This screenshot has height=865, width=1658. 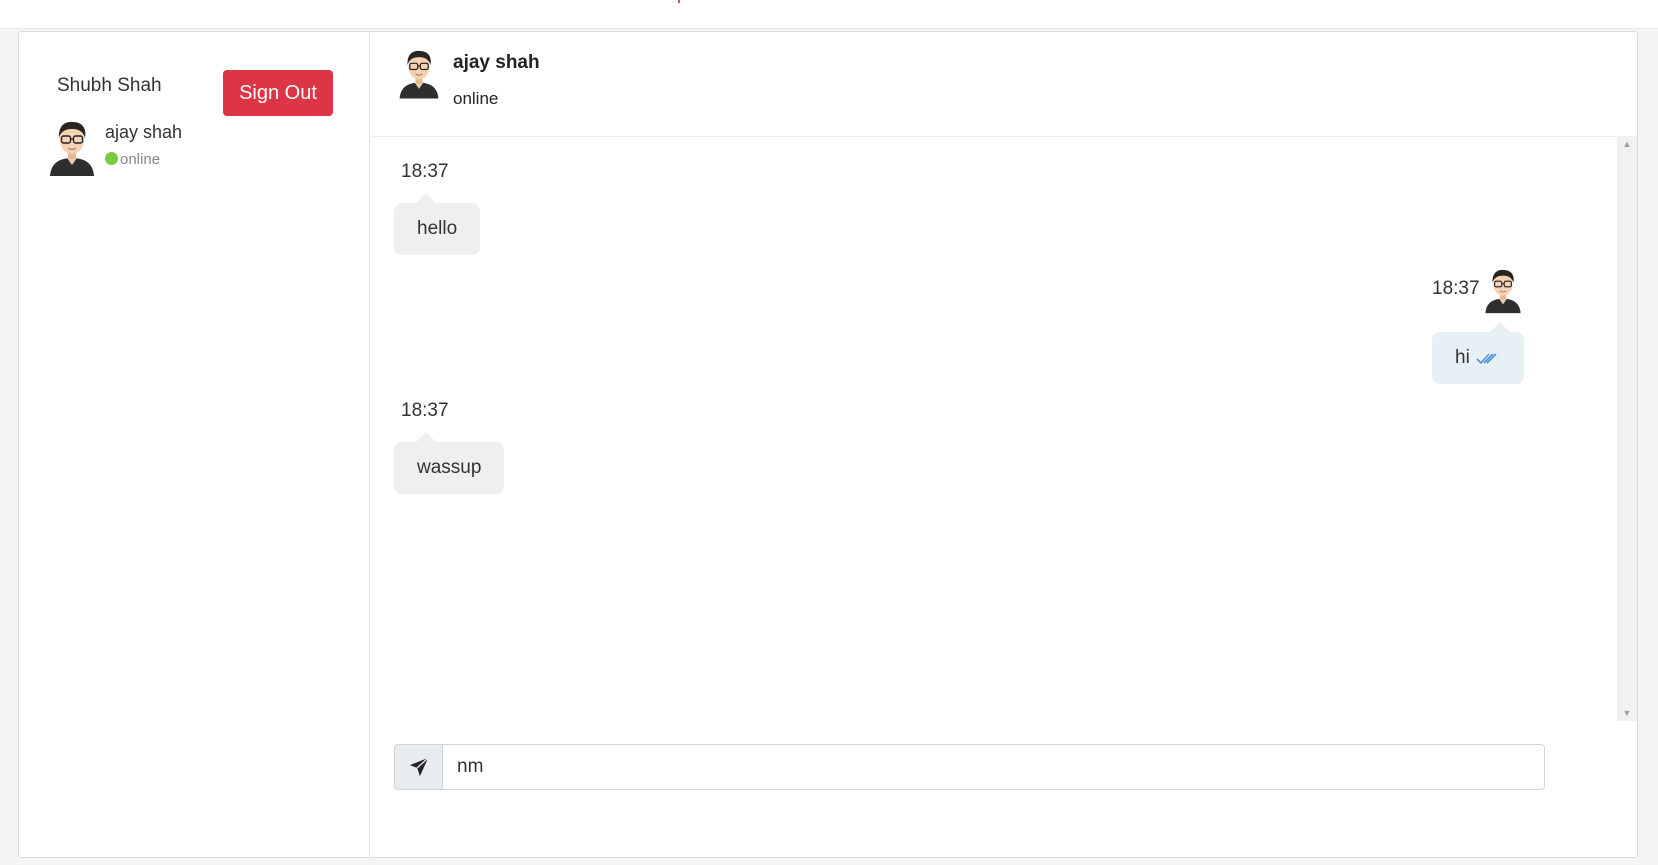 What do you see at coordinates (1486, 359) in the screenshot?
I see `double-check-icon` at bounding box center [1486, 359].